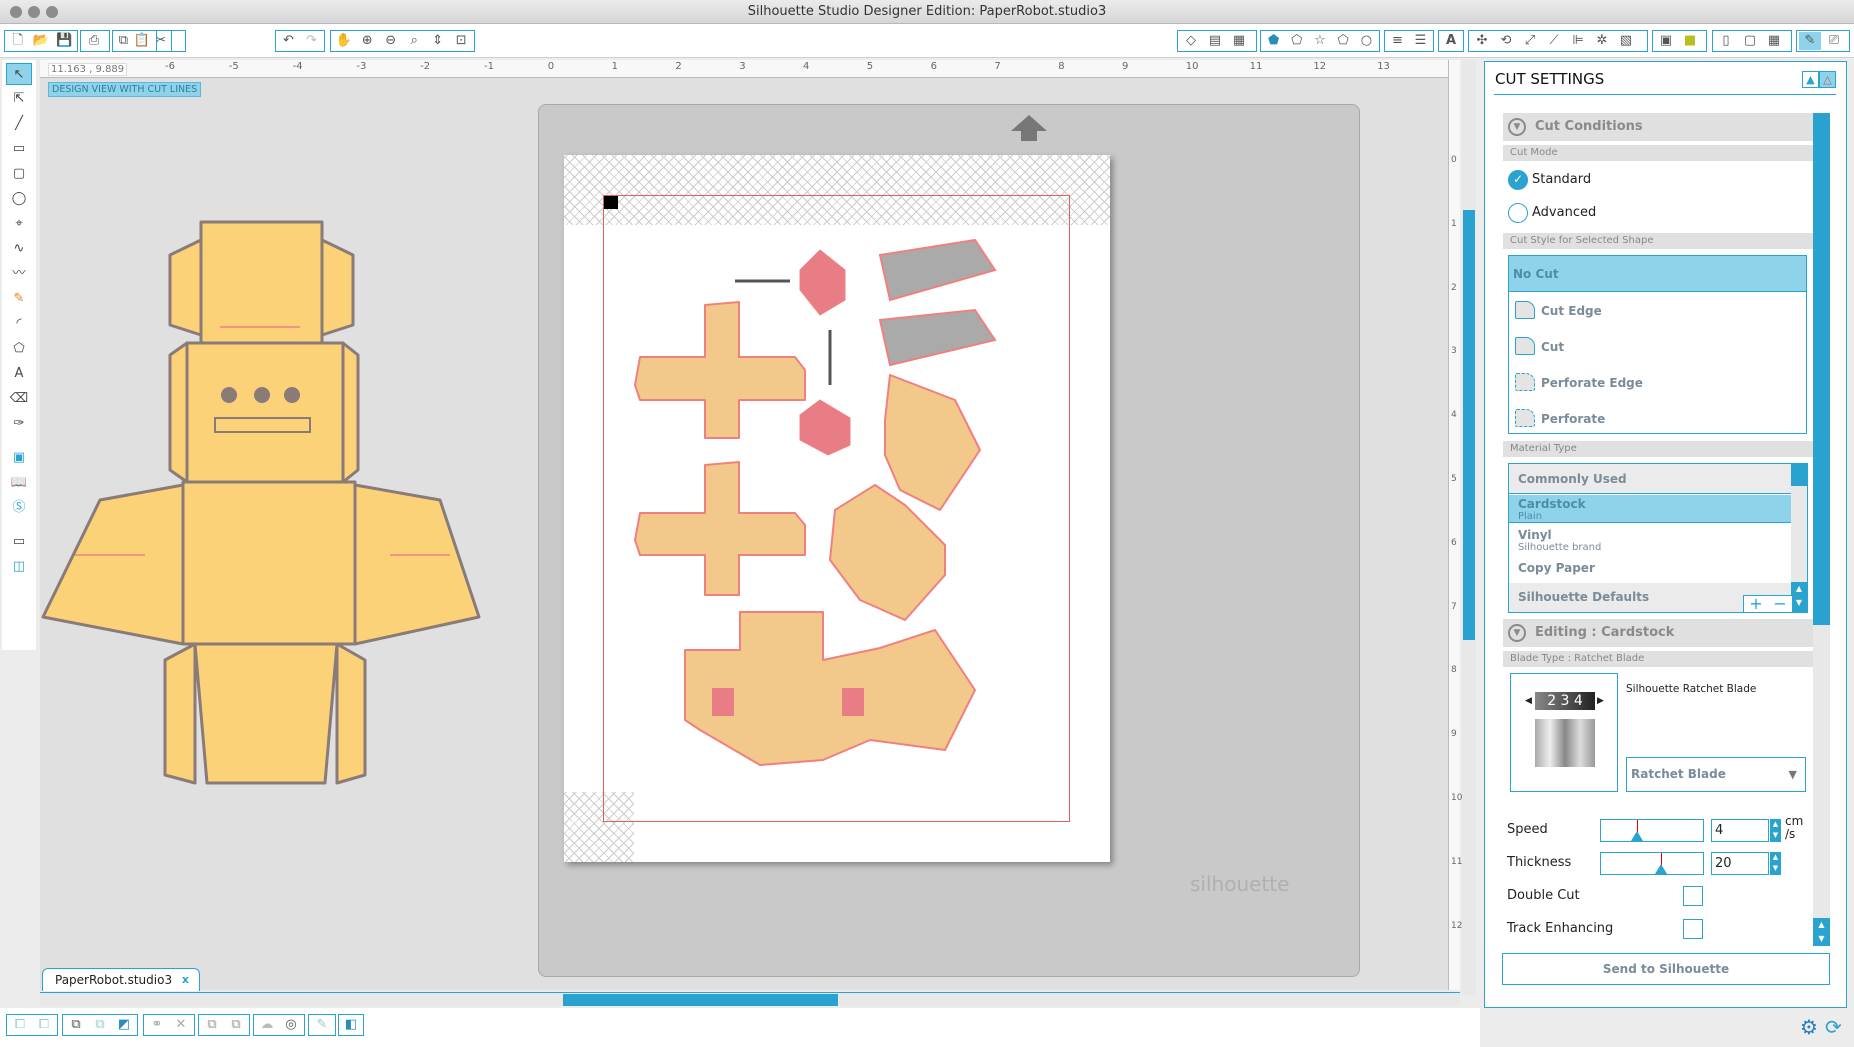  I want to click on cut-icon: ⎚, so click(1834, 41).